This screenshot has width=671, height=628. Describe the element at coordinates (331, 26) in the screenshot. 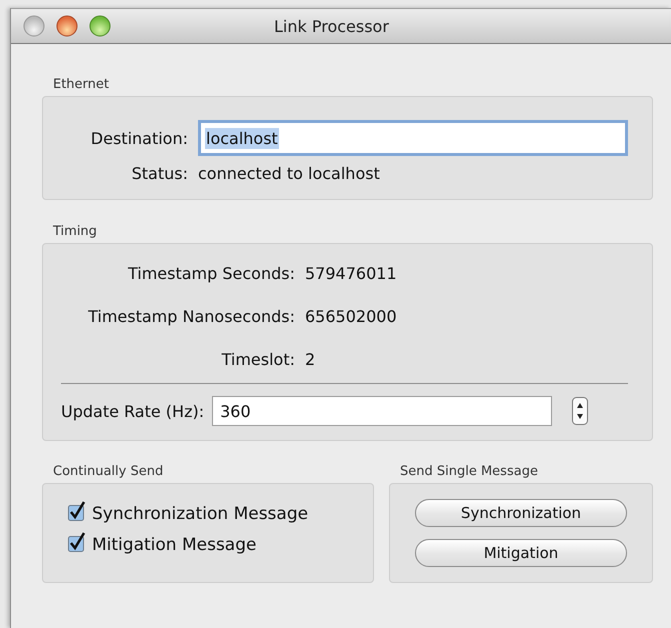

I see `window-title: Link Processor` at that location.